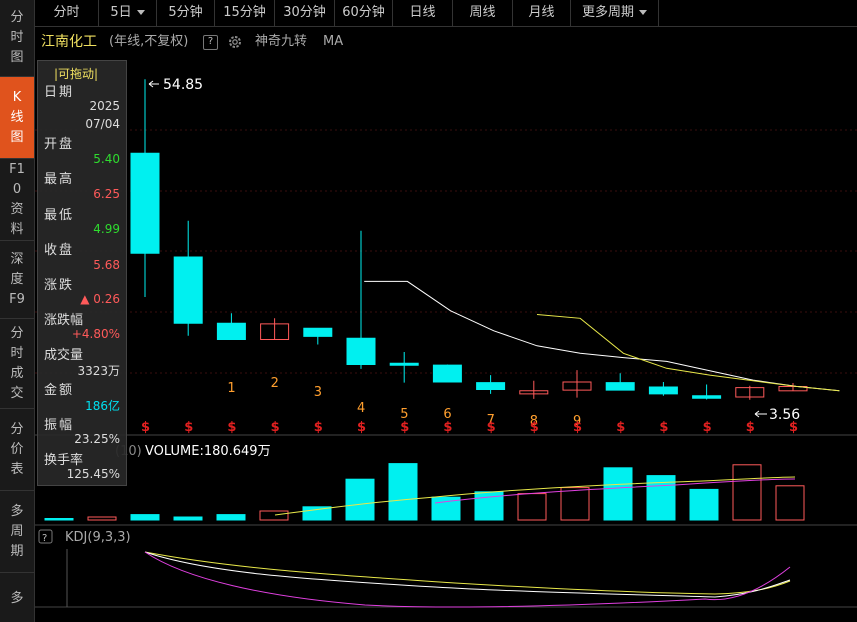 This screenshot has height=622, width=857. Describe the element at coordinates (245, 13) in the screenshot. I see `period-15min-button: 15分钟` at that location.